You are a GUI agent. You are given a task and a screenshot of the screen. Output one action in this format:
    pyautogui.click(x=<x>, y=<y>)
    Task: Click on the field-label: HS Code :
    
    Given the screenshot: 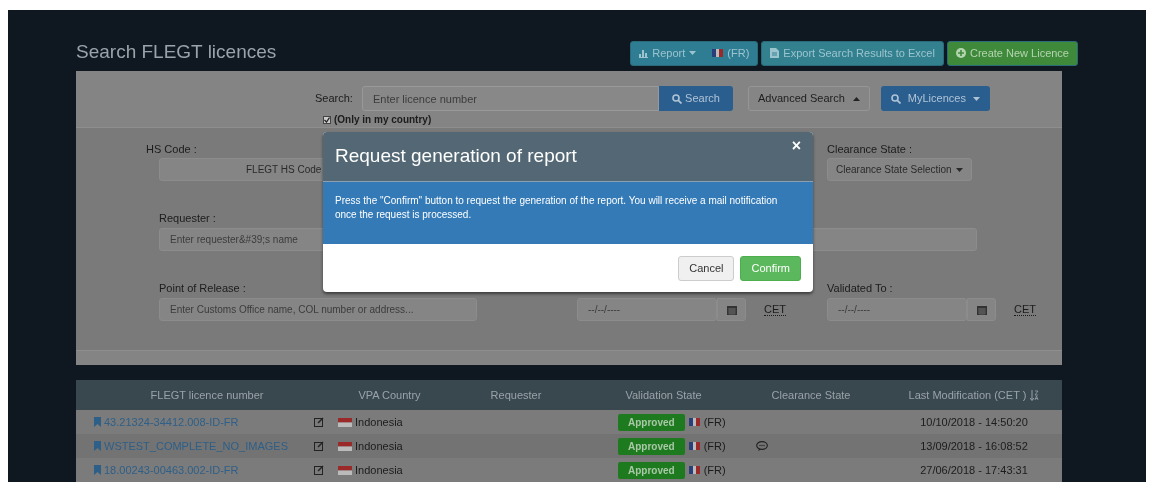 What is the action you would take?
    pyautogui.click(x=171, y=149)
    